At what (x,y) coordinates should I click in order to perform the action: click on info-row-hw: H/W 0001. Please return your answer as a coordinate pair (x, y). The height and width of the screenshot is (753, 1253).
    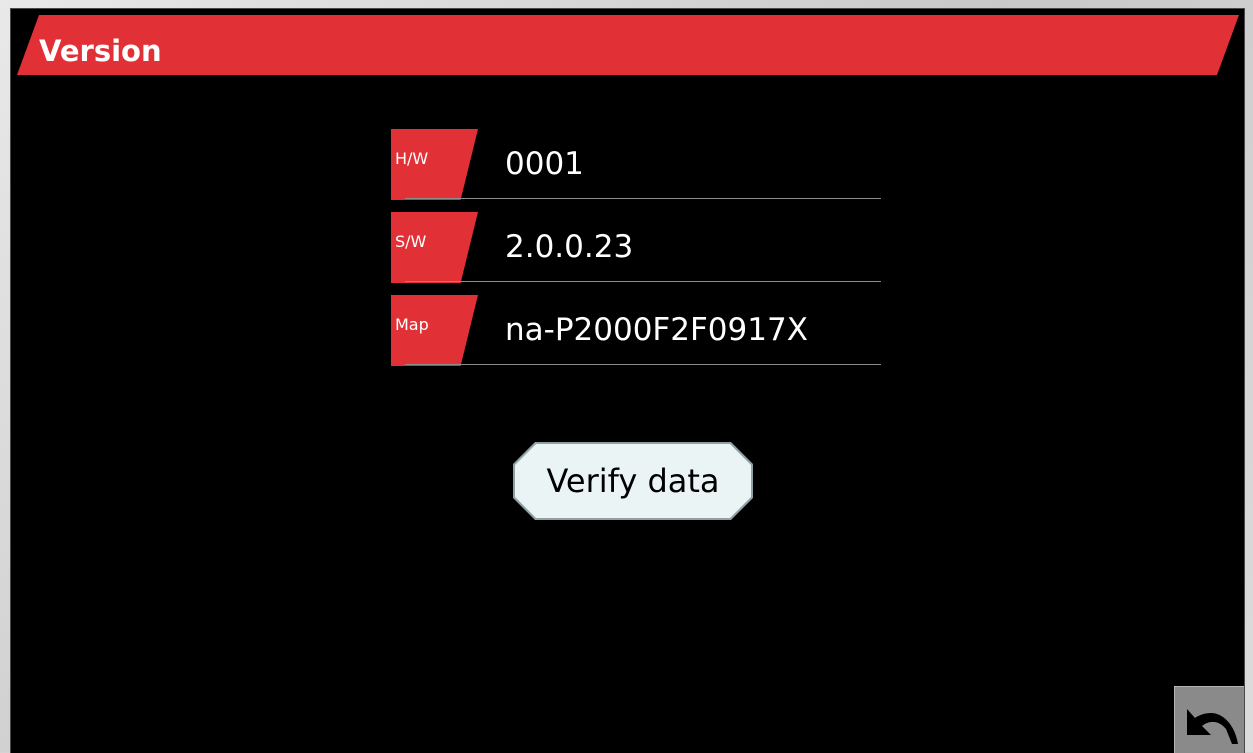
    Looking at the image, I should click on (636, 162).